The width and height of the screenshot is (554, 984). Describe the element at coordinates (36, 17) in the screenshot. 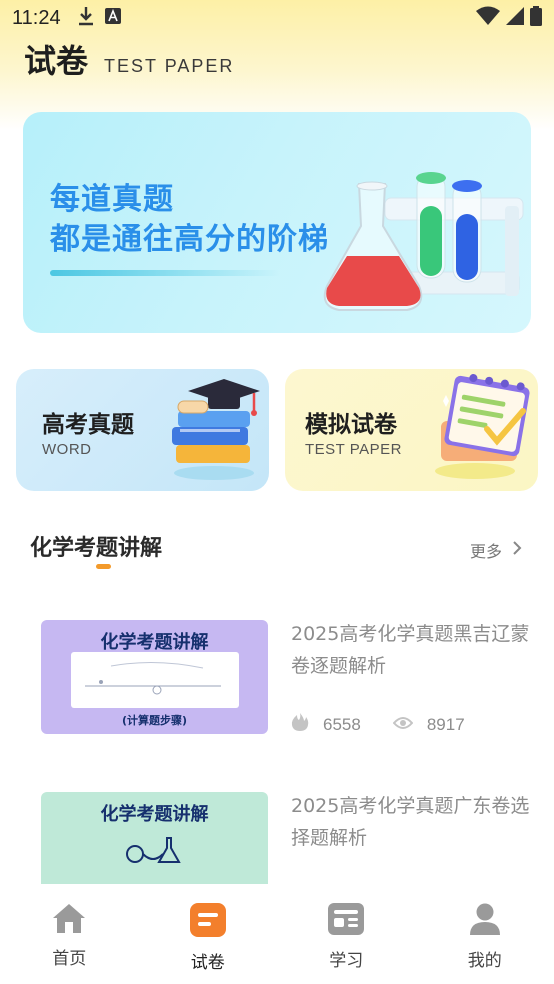

I see `status-time: 11:24` at that location.